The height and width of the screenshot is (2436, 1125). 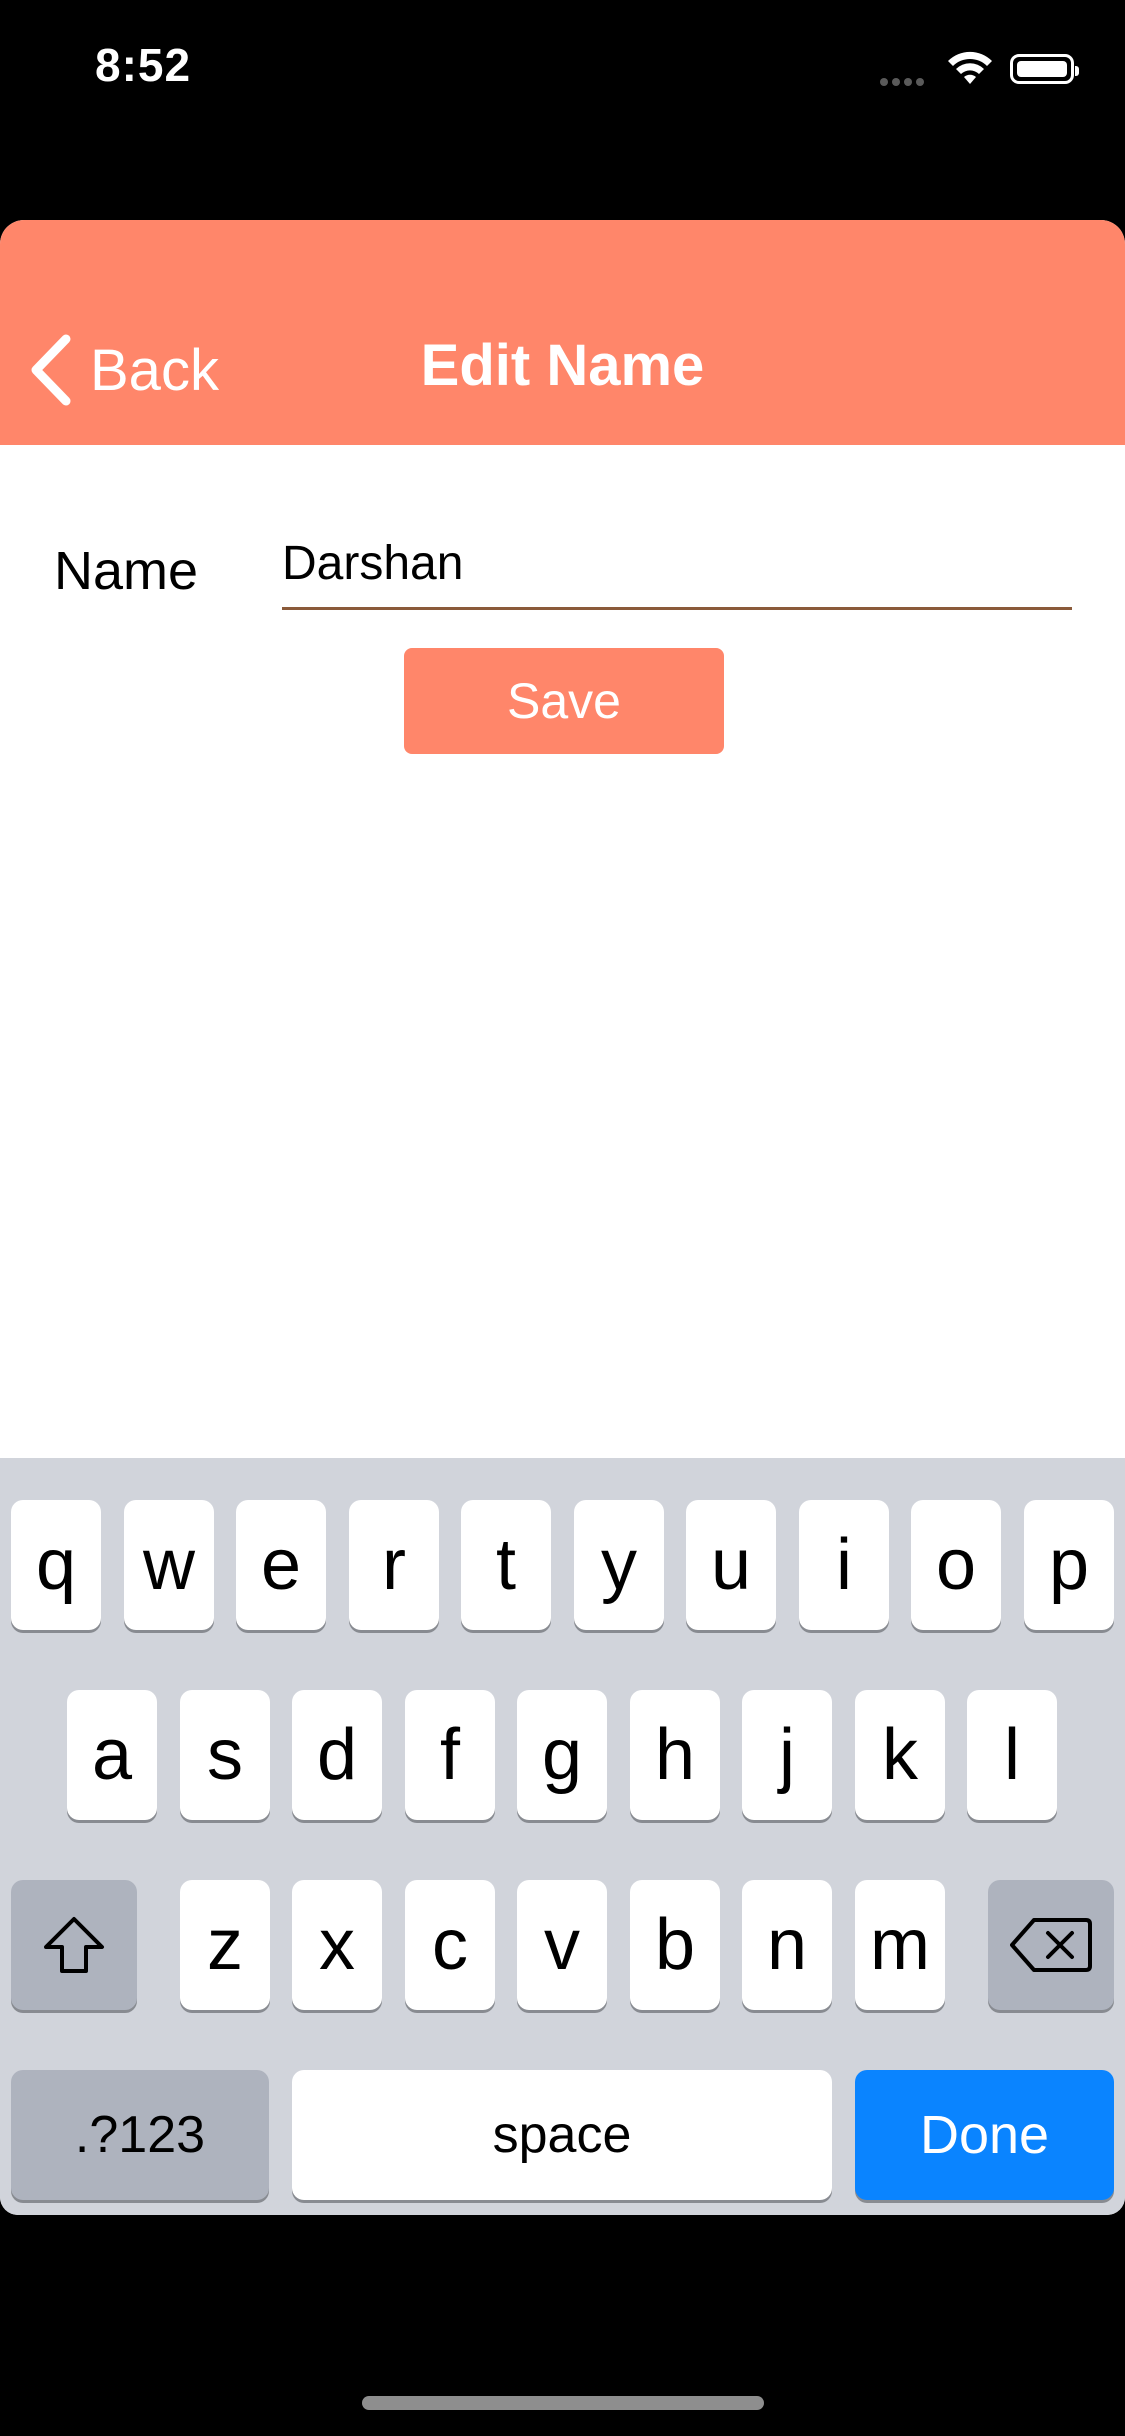 What do you see at coordinates (787, 1945) in the screenshot?
I see `key-n: n` at bounding box center [787, 1945].